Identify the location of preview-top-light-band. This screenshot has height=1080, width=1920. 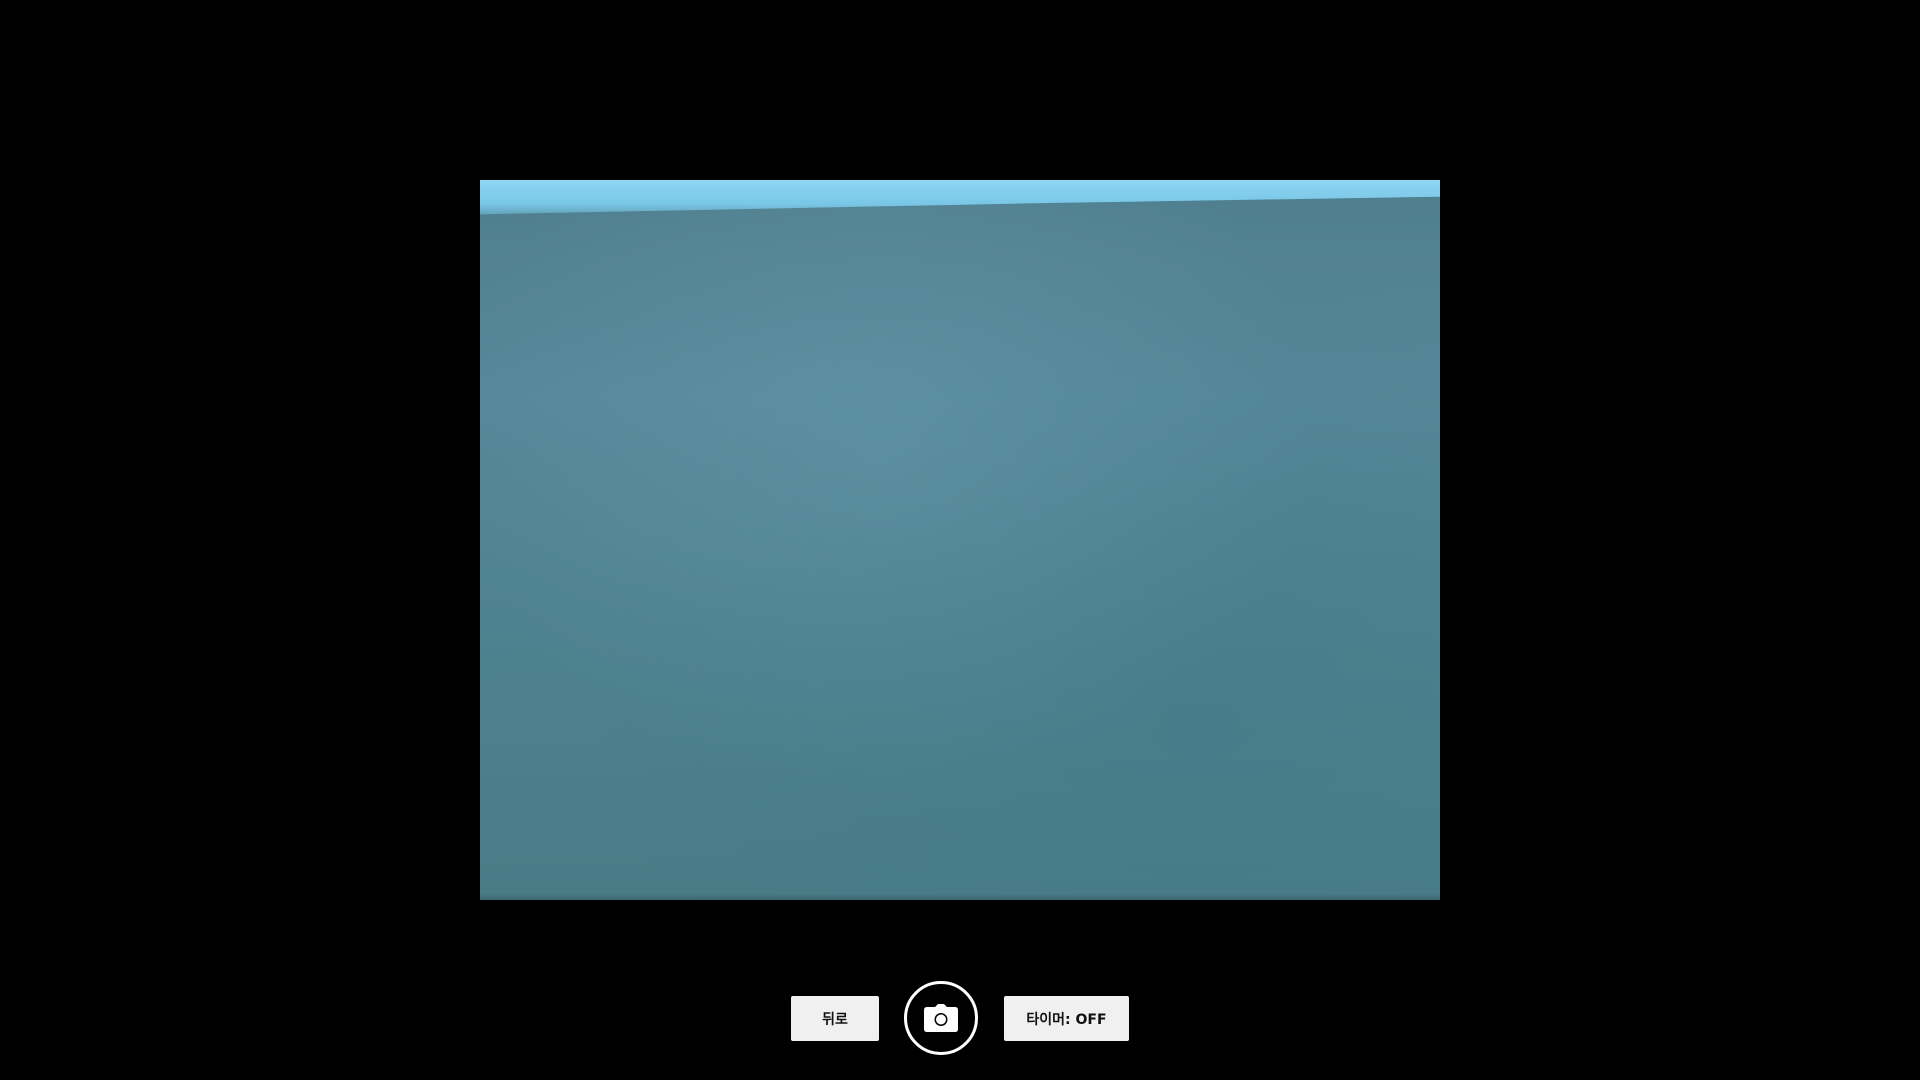
(960, 197).